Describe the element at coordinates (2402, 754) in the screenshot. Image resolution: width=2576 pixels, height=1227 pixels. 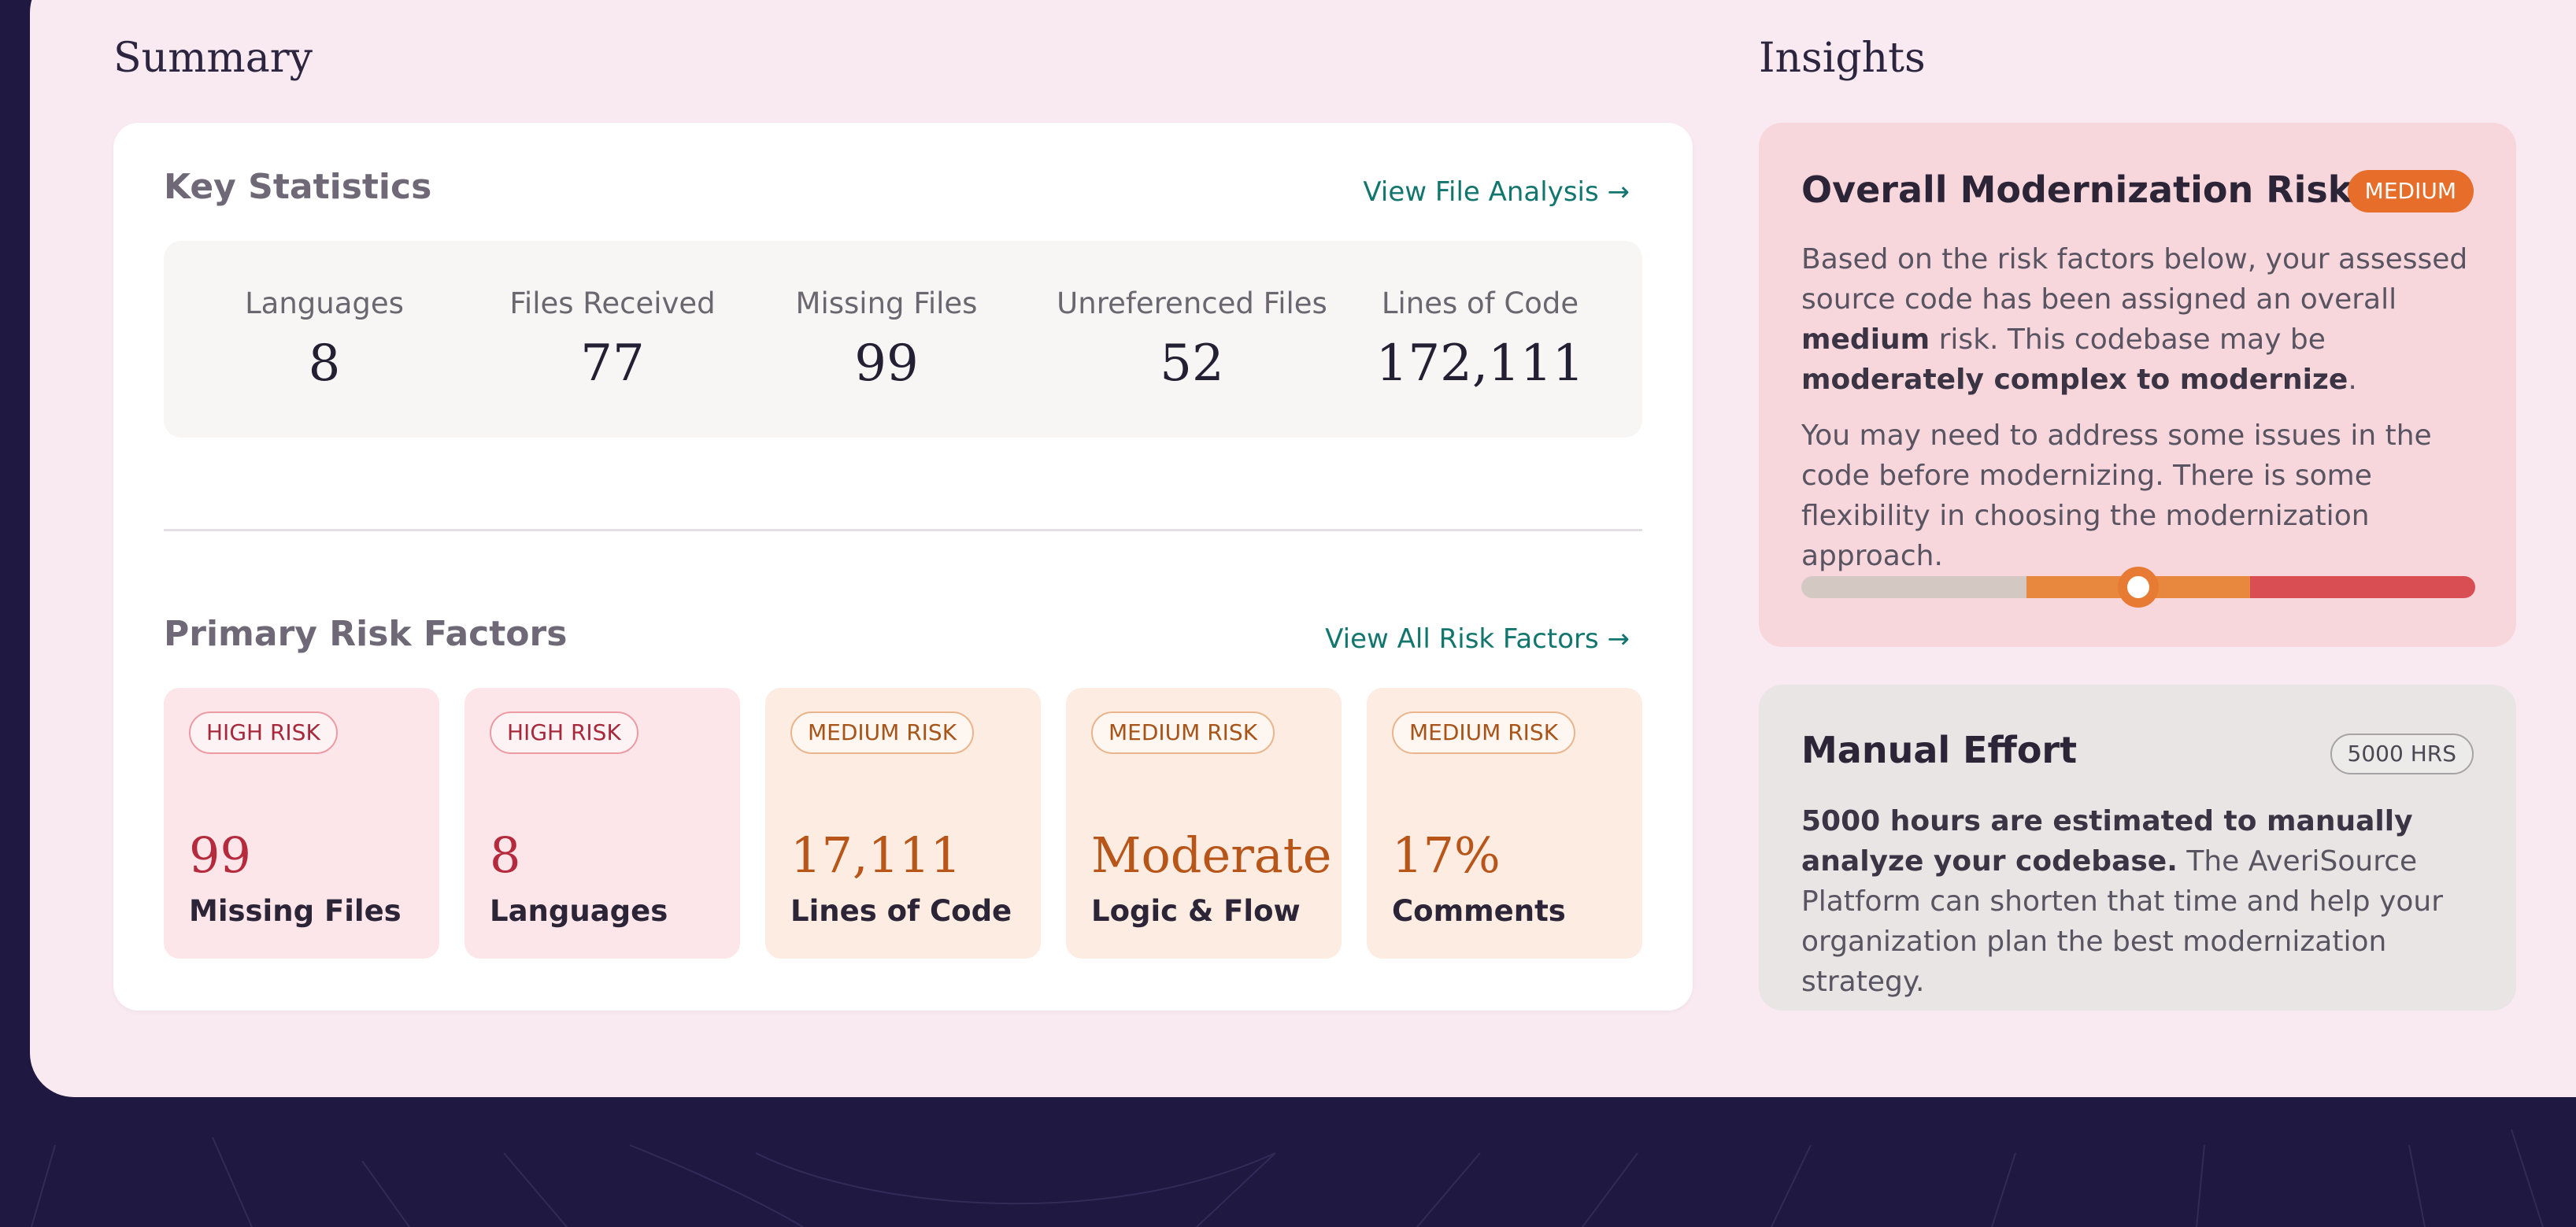
I see `effort-hours-badge: 5000 HRS` at that location.